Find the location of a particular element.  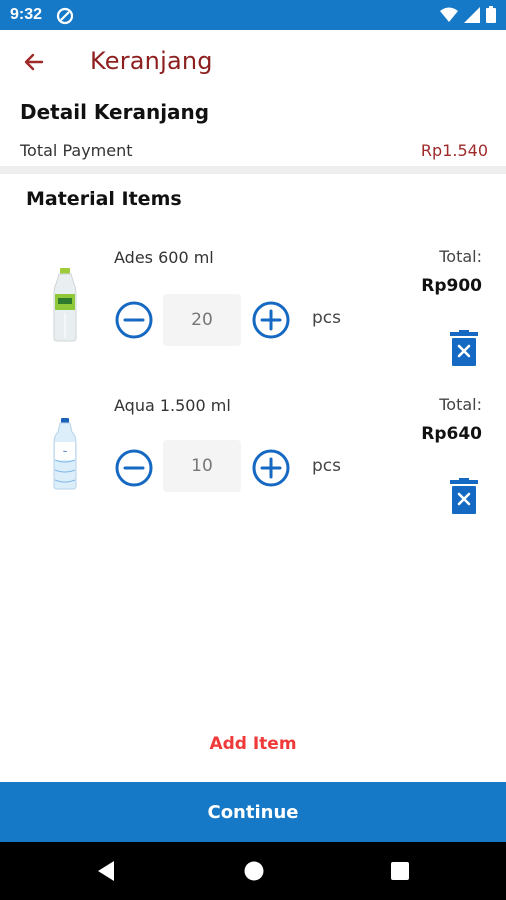

continue-button: Continue is located at coordinates (253, 812).